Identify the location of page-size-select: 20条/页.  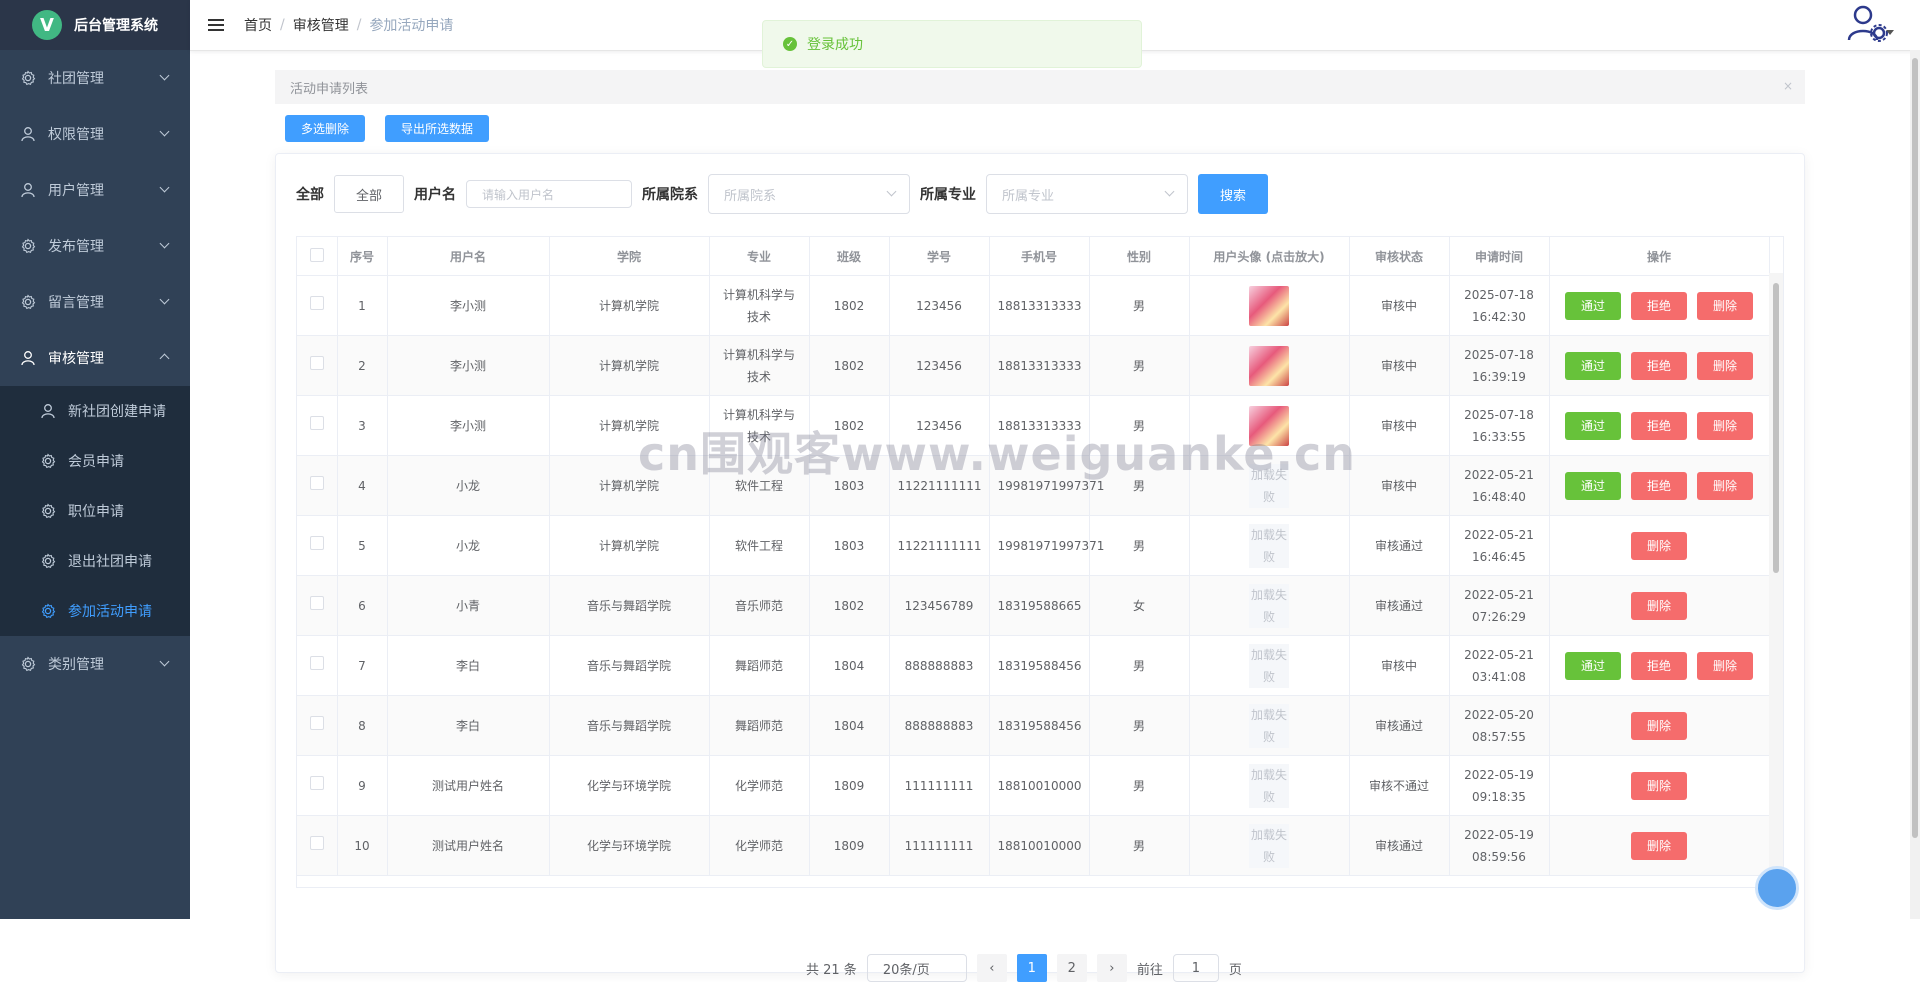
(916, 968).